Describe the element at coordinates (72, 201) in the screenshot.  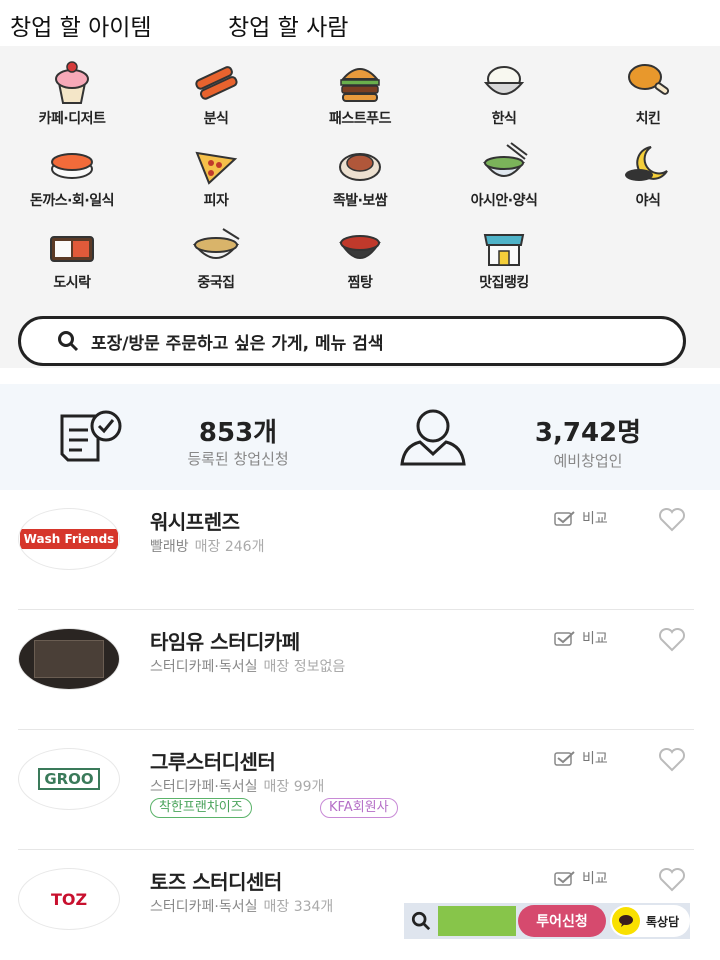
I see `category-label: 돈까스·회·일식` at that location.